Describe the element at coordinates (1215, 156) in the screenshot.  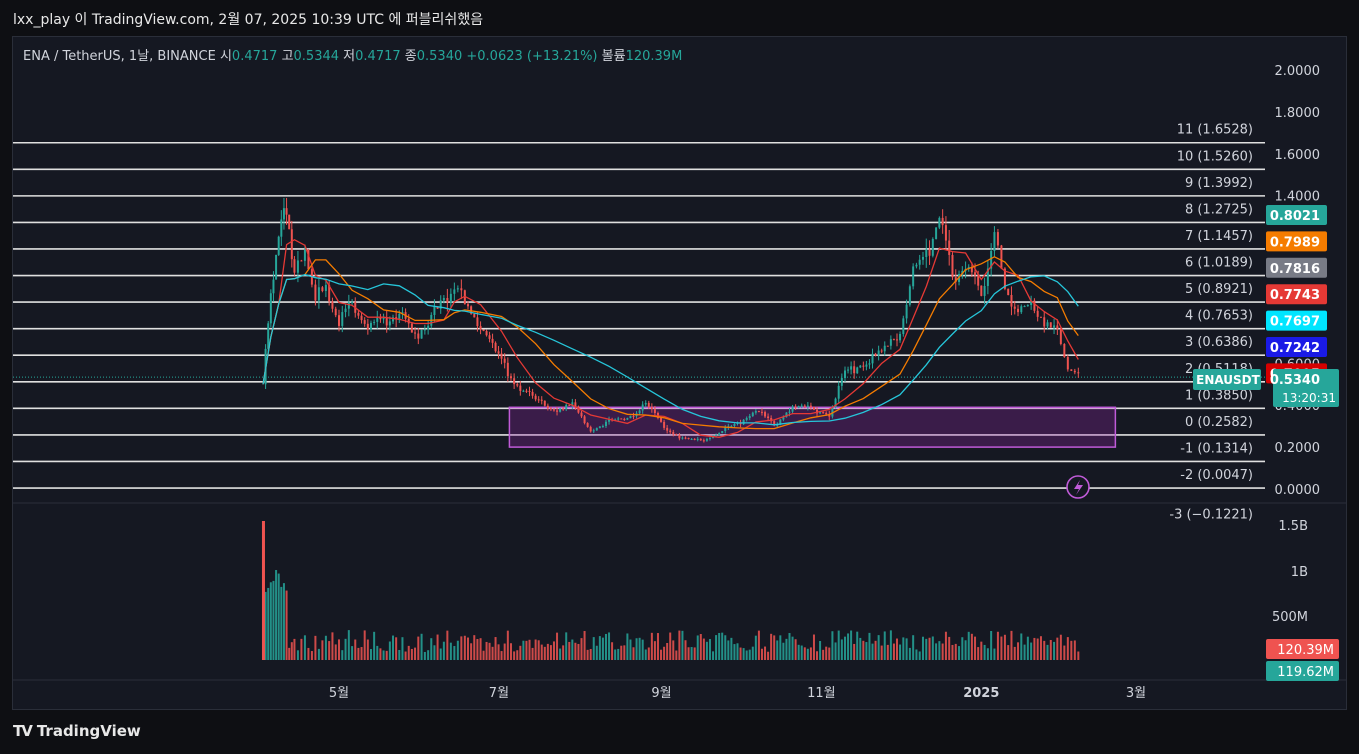
I see `fib-level-label: 10 (1.5260)` at that location.